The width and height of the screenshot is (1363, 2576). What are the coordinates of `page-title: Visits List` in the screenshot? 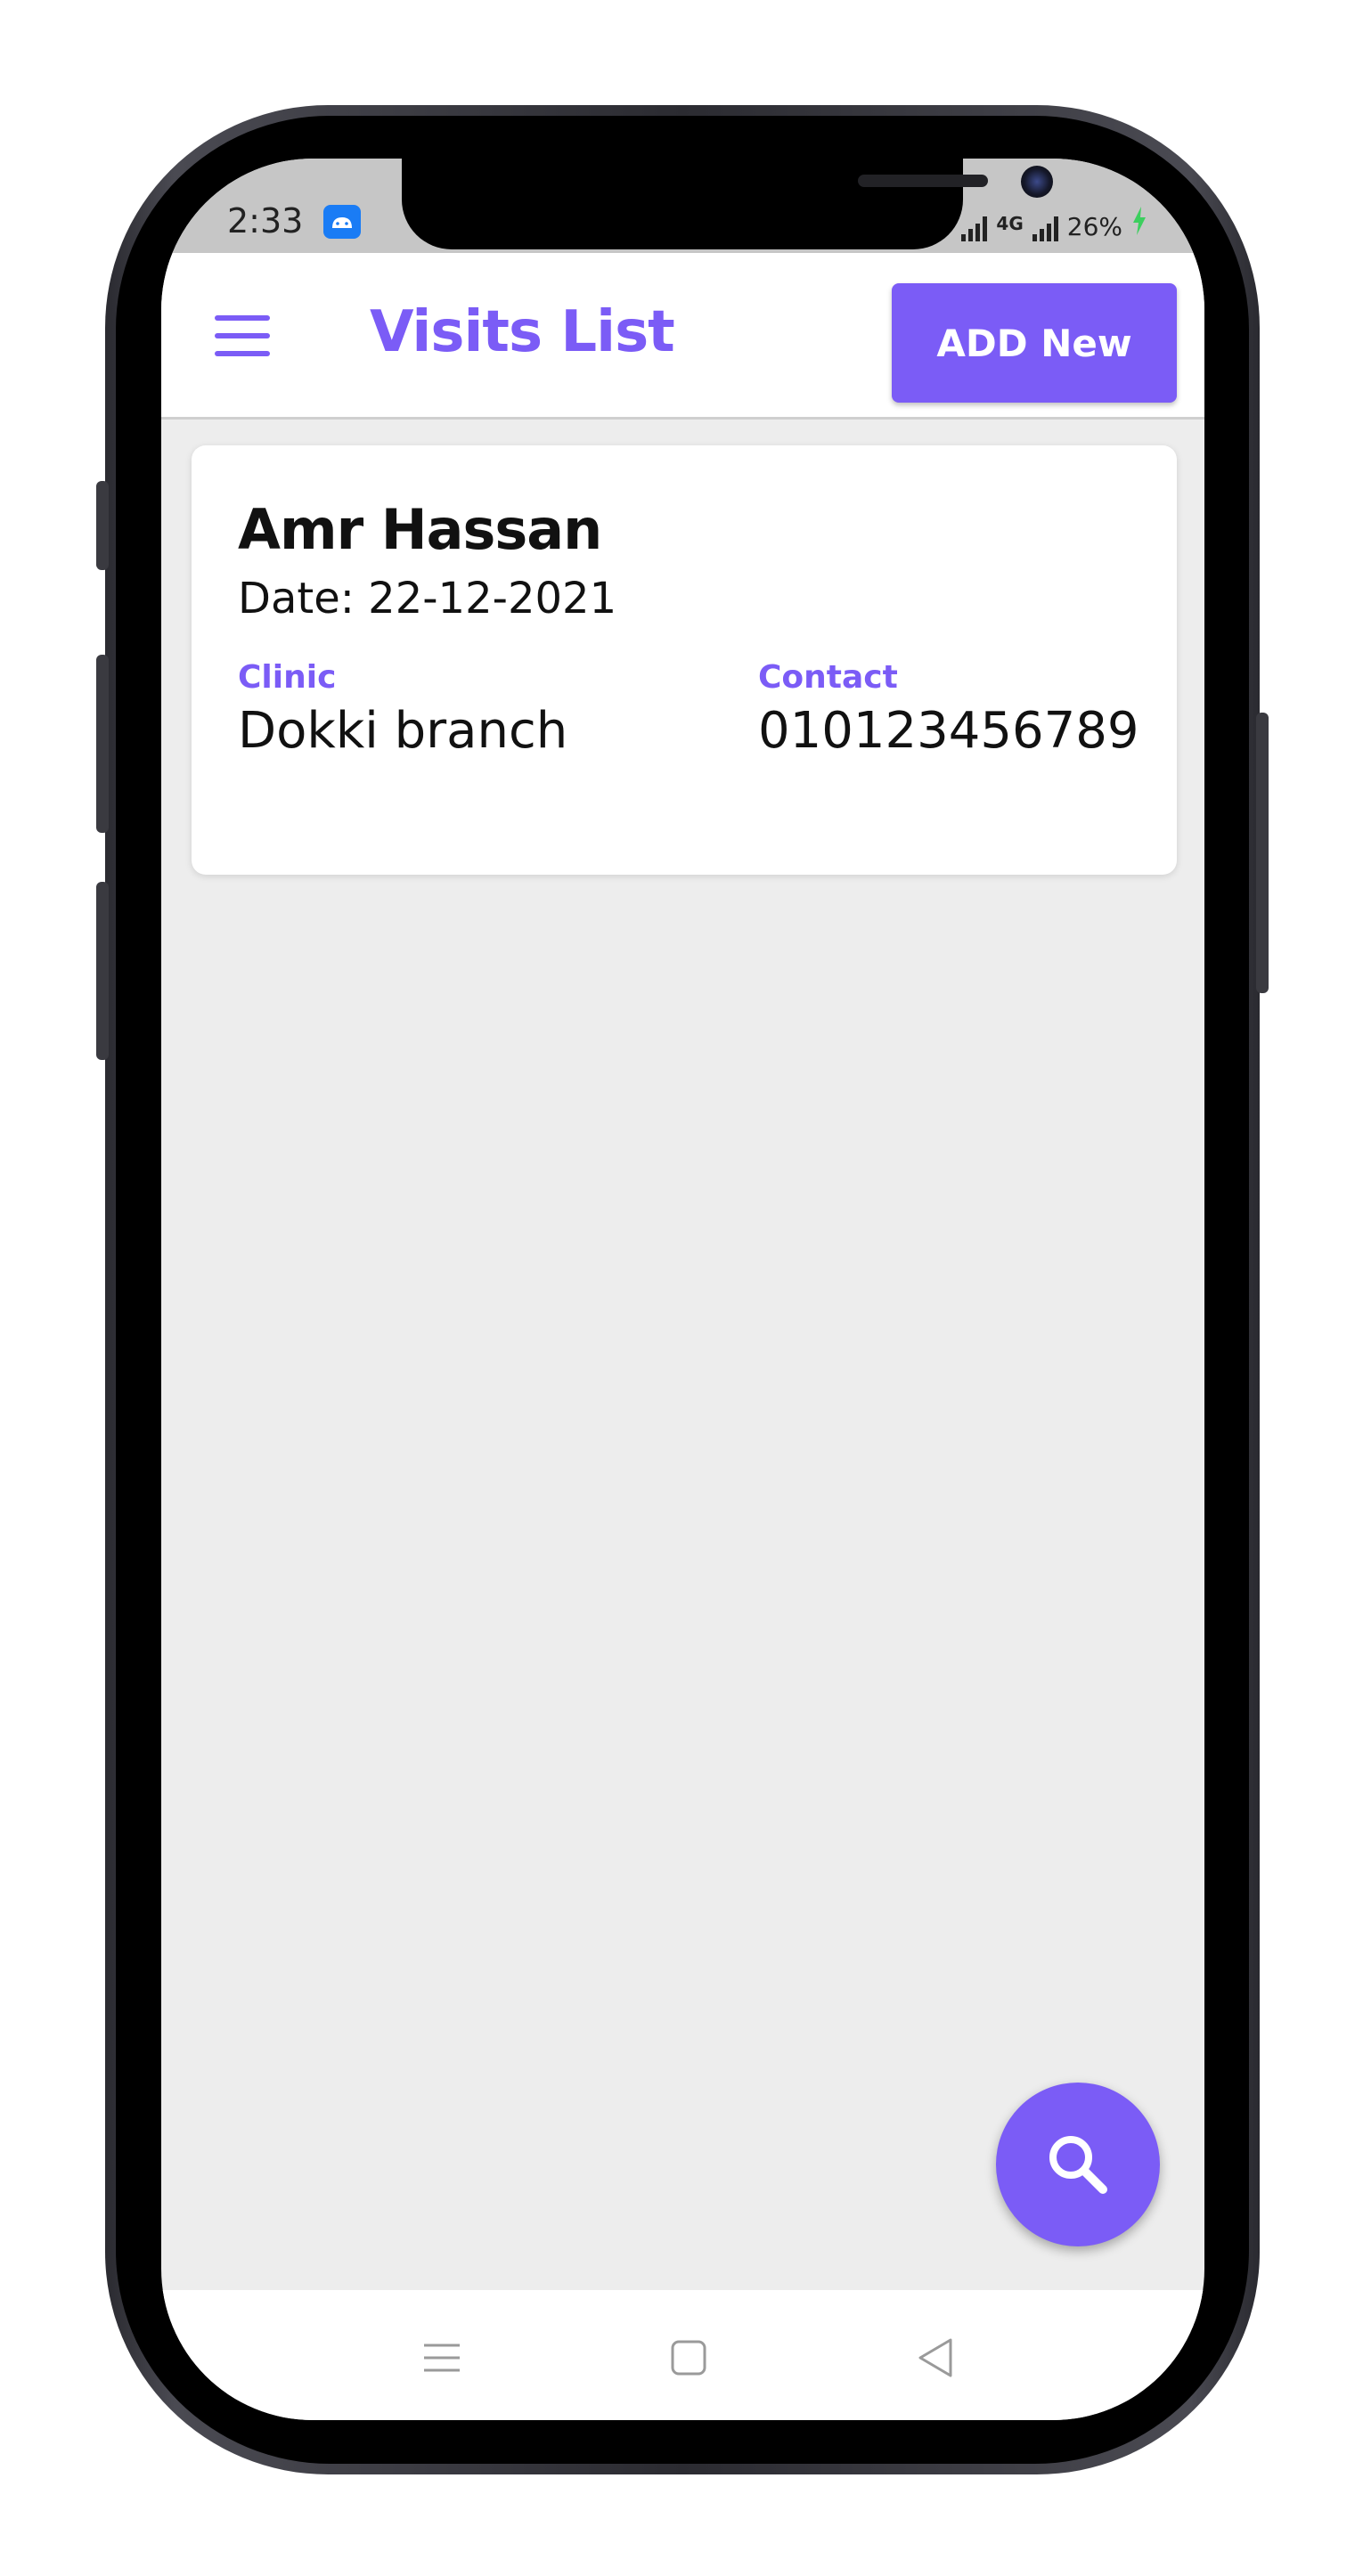 It's located at (523, 332).